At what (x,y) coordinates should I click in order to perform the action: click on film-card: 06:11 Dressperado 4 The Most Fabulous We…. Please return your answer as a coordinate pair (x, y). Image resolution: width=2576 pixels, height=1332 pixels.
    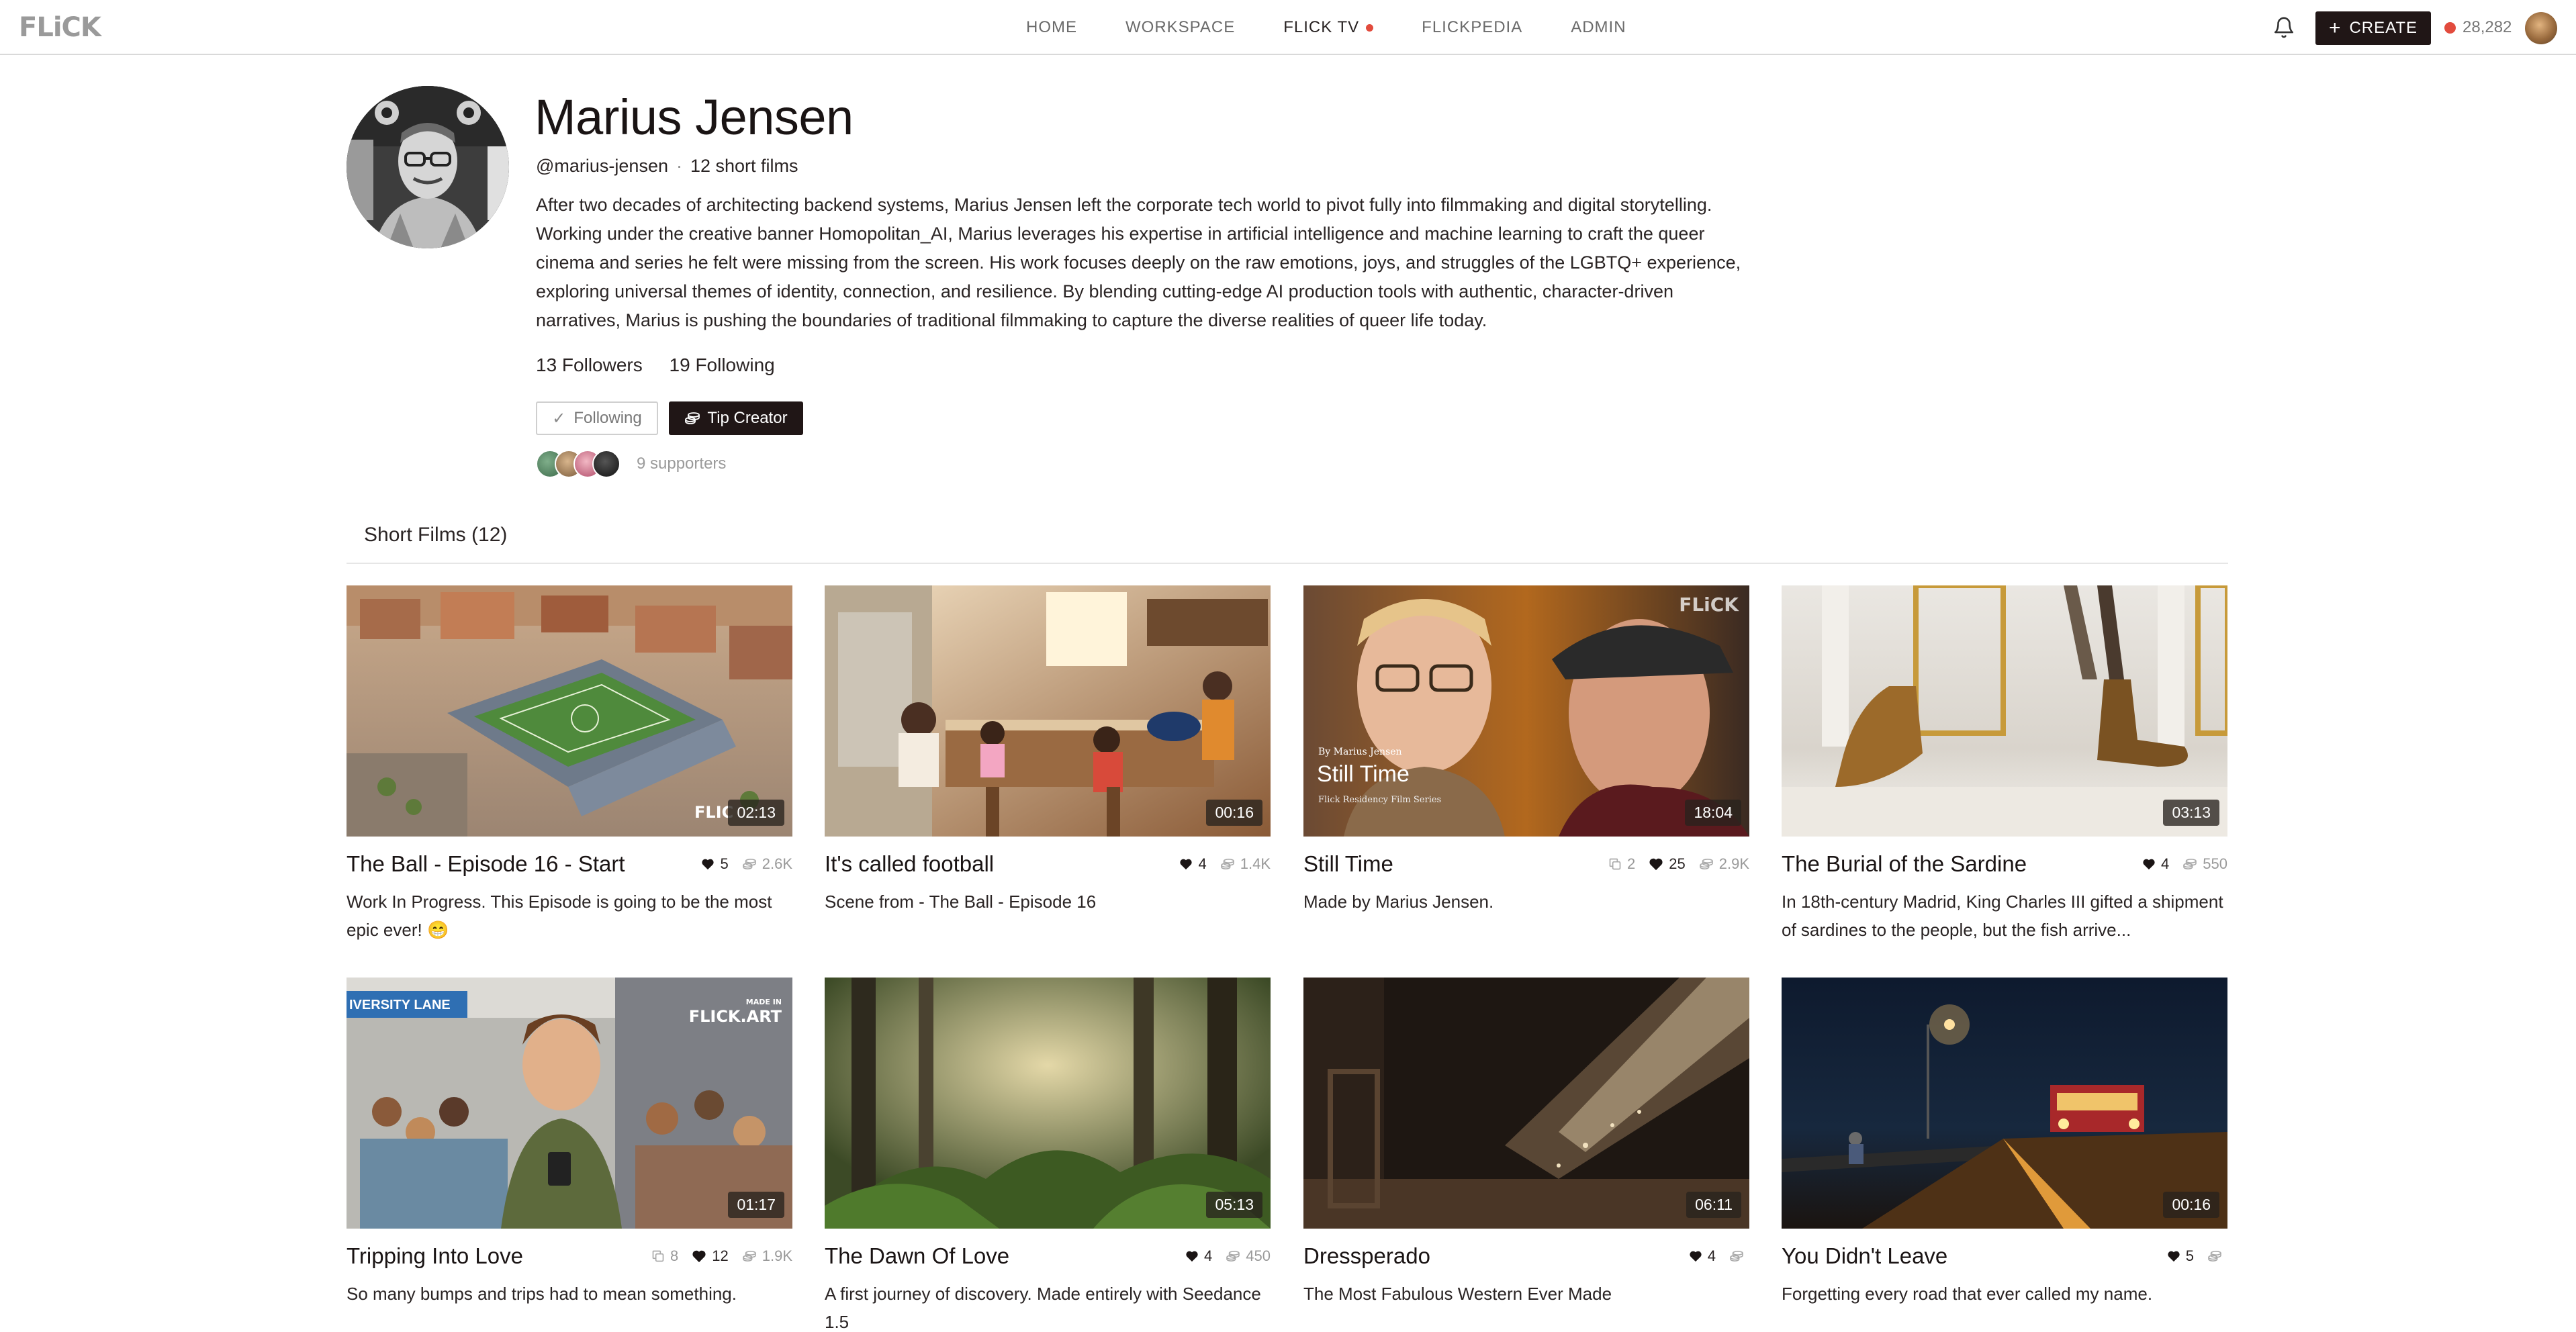
    Looking at the image, I should click on (1526, 1143).